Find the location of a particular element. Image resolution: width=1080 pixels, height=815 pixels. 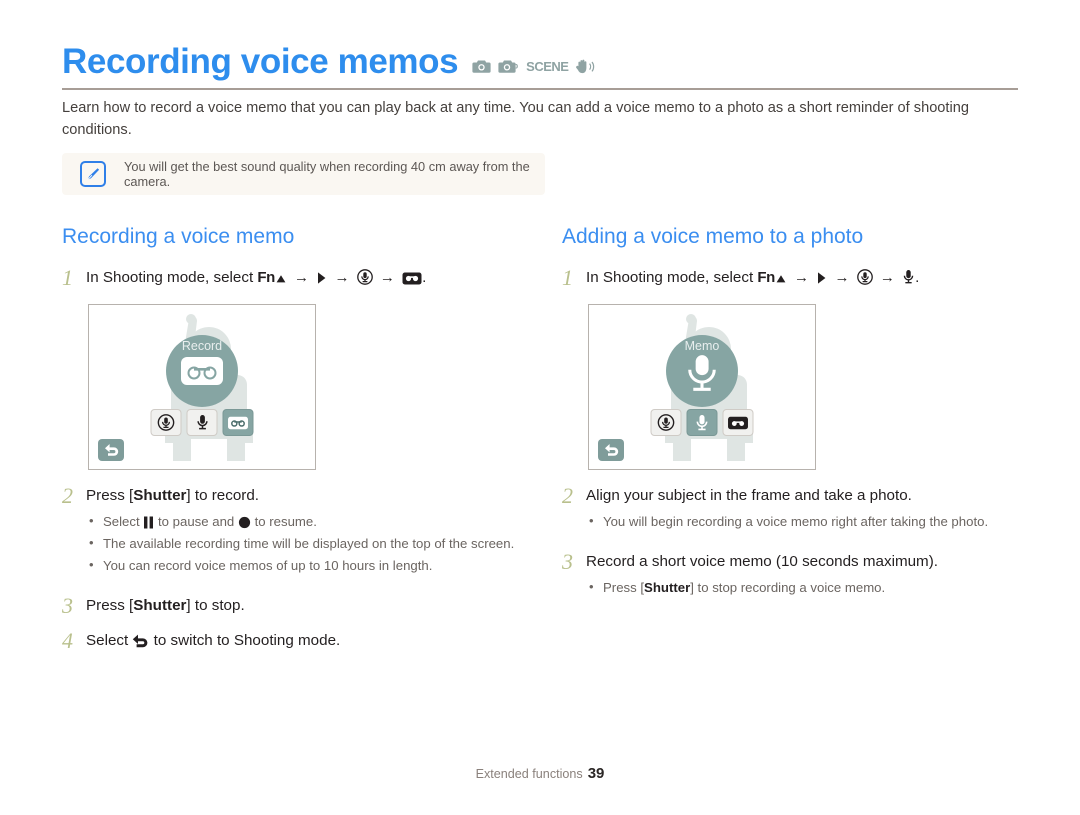

step-text: Press [Shutter] to stop. is located at coordinates (304, 606).